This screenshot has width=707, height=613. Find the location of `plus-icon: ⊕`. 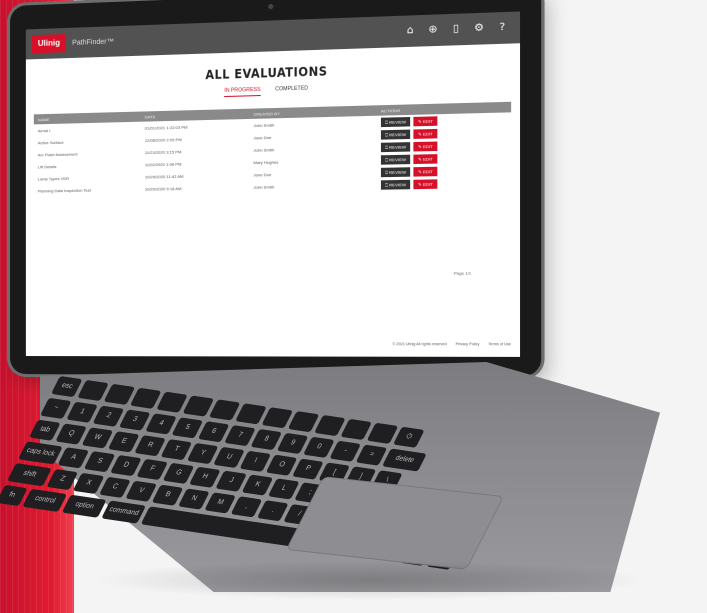

plus-icon: ⊕ is located at coordinates (432, 30).